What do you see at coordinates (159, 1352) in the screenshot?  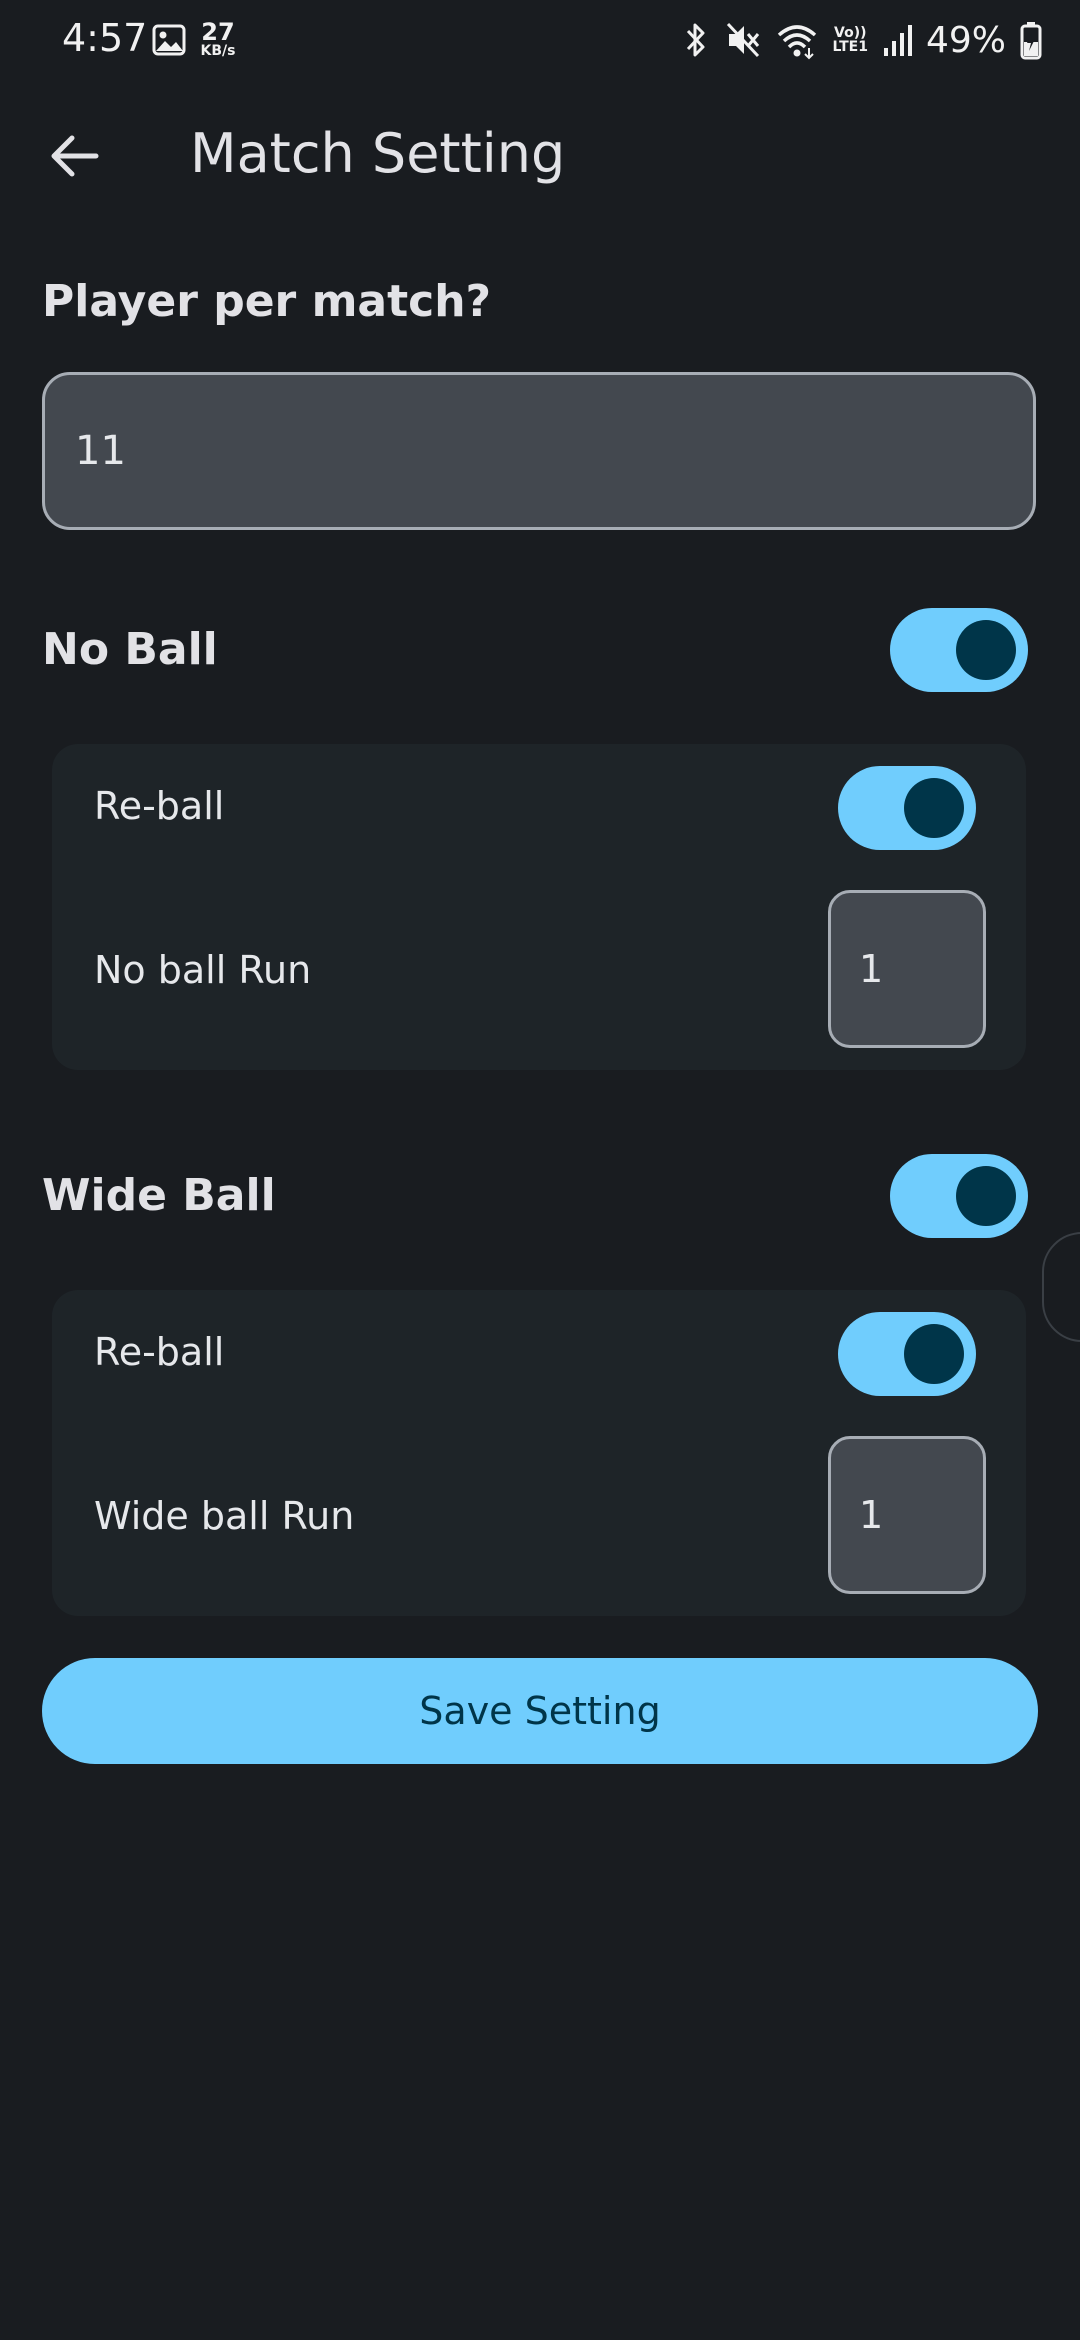 I see `wide-ball-reball-label: Re-ball` at bounding box center [159, 1352].